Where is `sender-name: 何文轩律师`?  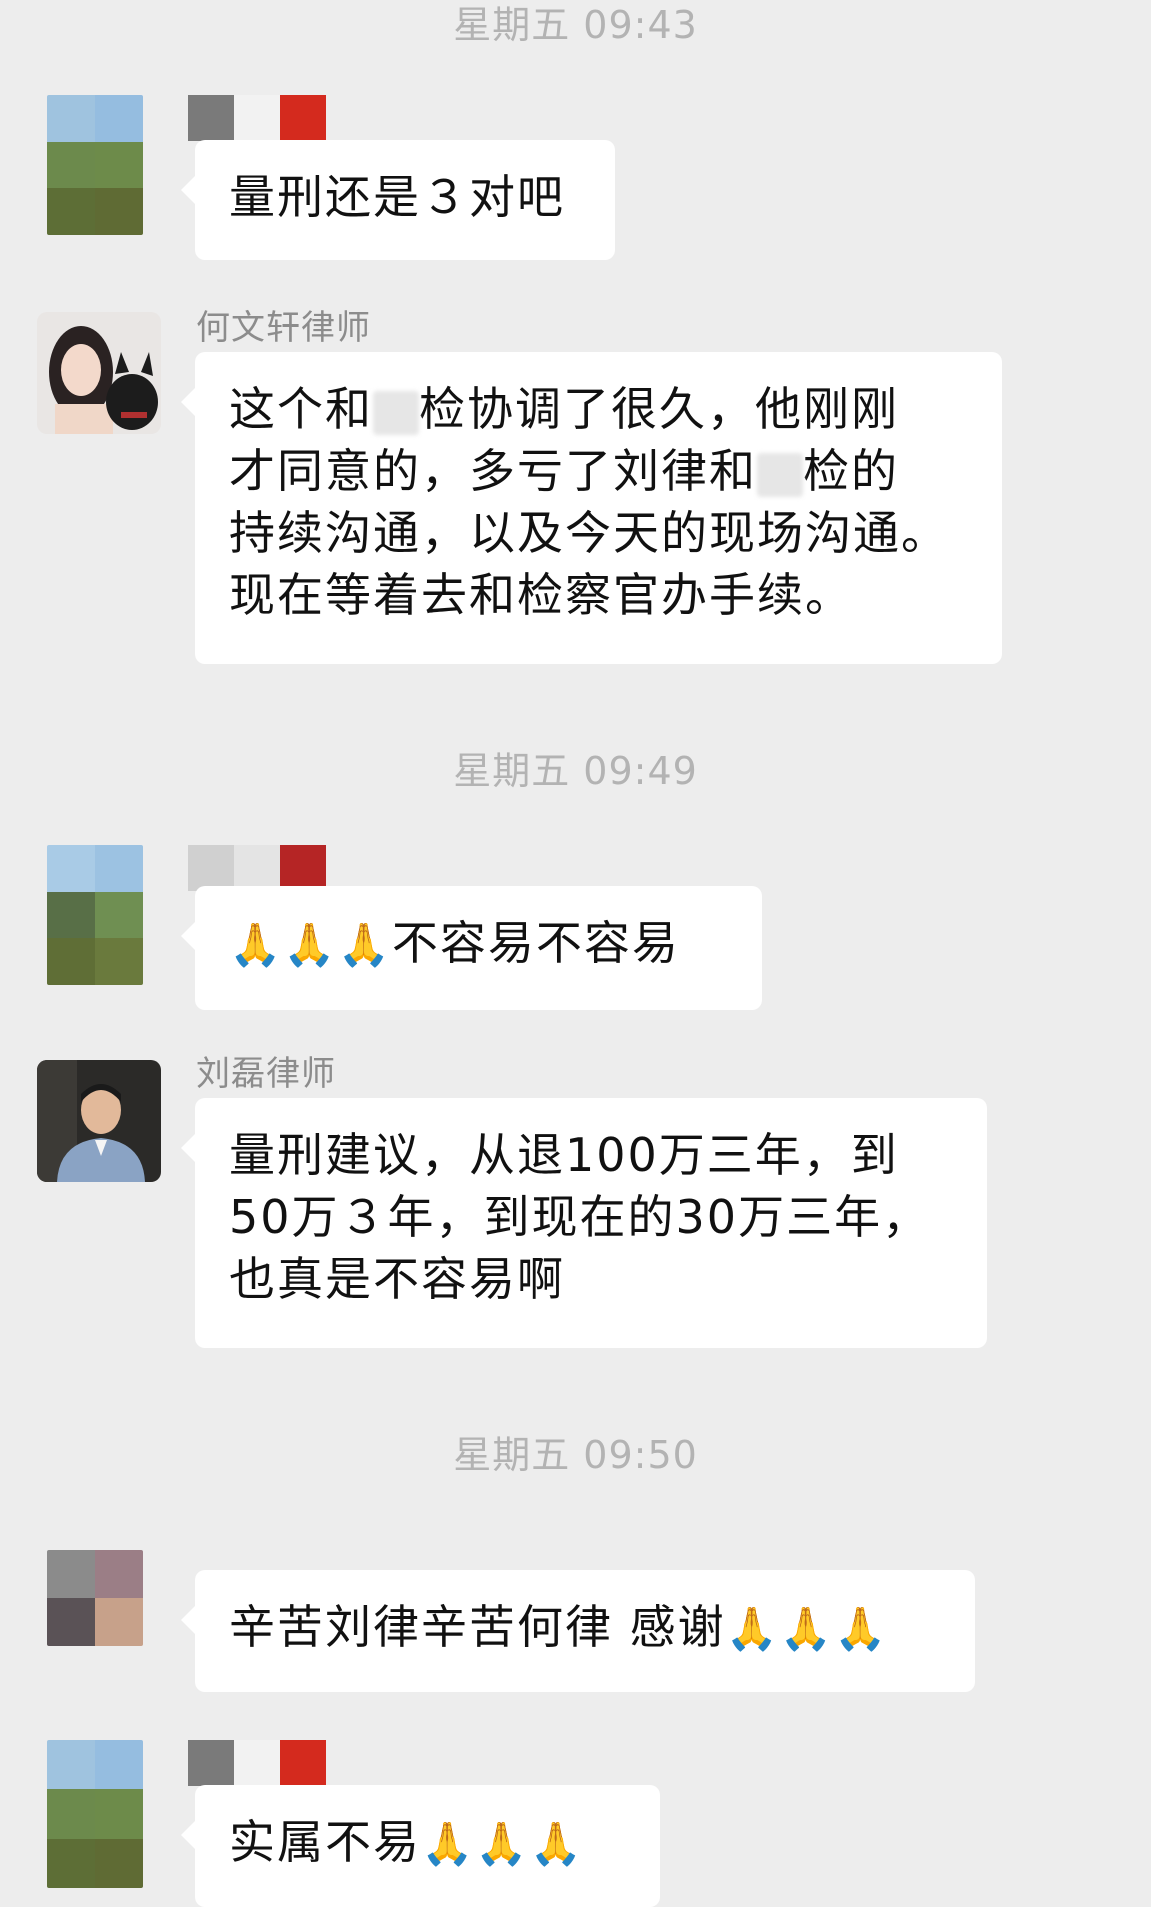 sender-name: 何文轩律师 is located at coordinates (283, 328).